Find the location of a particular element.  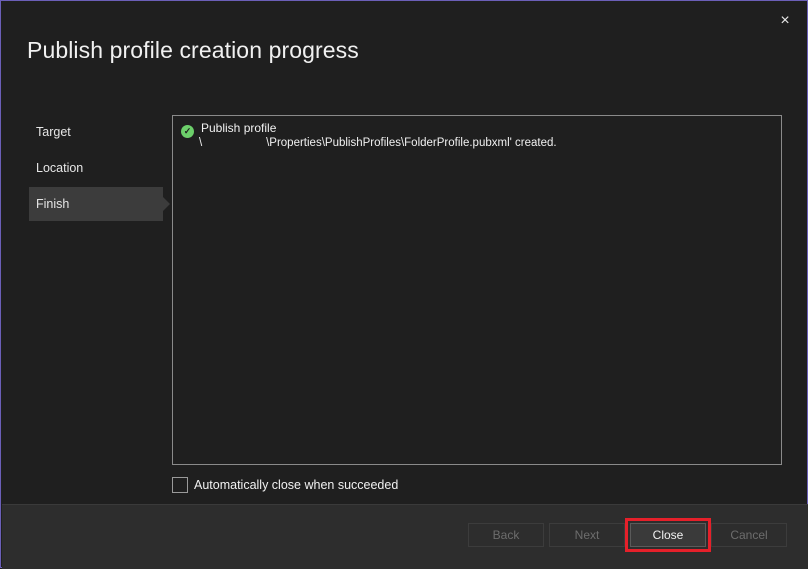

auto-close-label: Automatically close when succeeded is located at coordinates (296, 485).